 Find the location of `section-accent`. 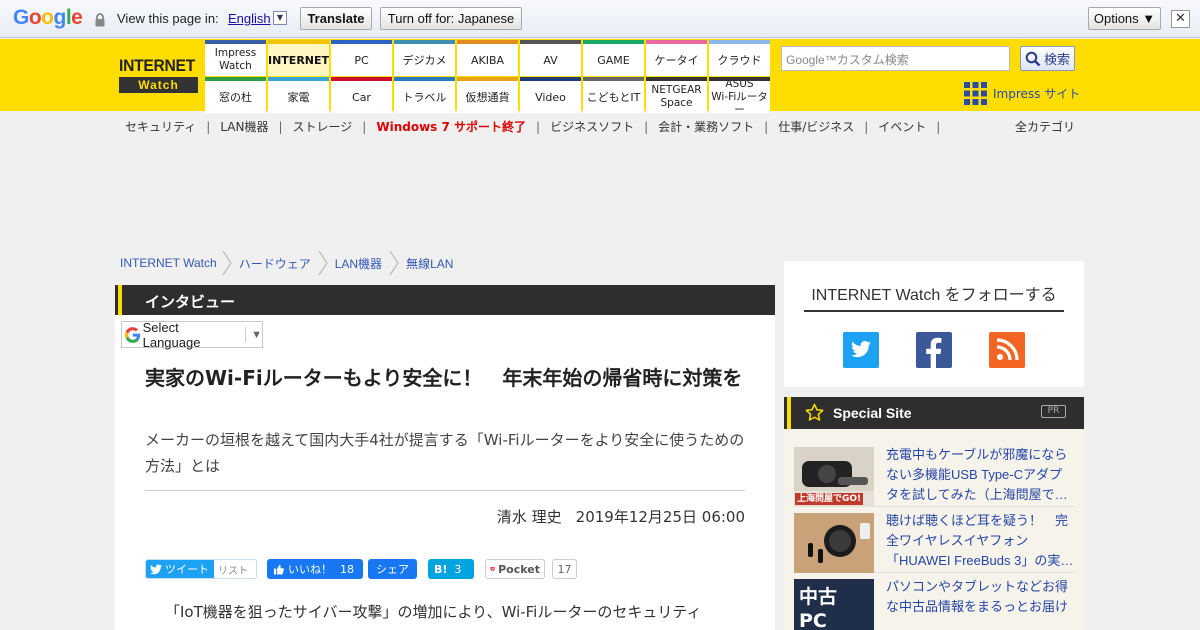

section-accent is located at coordinates (120, 300).